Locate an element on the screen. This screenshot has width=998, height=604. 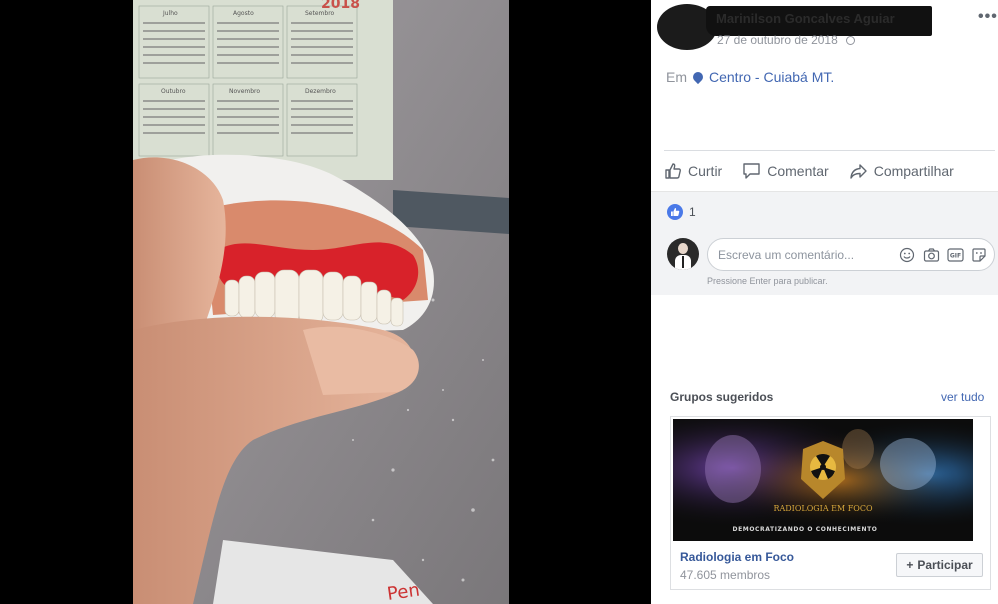
see-all-link: ver tudo is located at coordinates (962, 397).